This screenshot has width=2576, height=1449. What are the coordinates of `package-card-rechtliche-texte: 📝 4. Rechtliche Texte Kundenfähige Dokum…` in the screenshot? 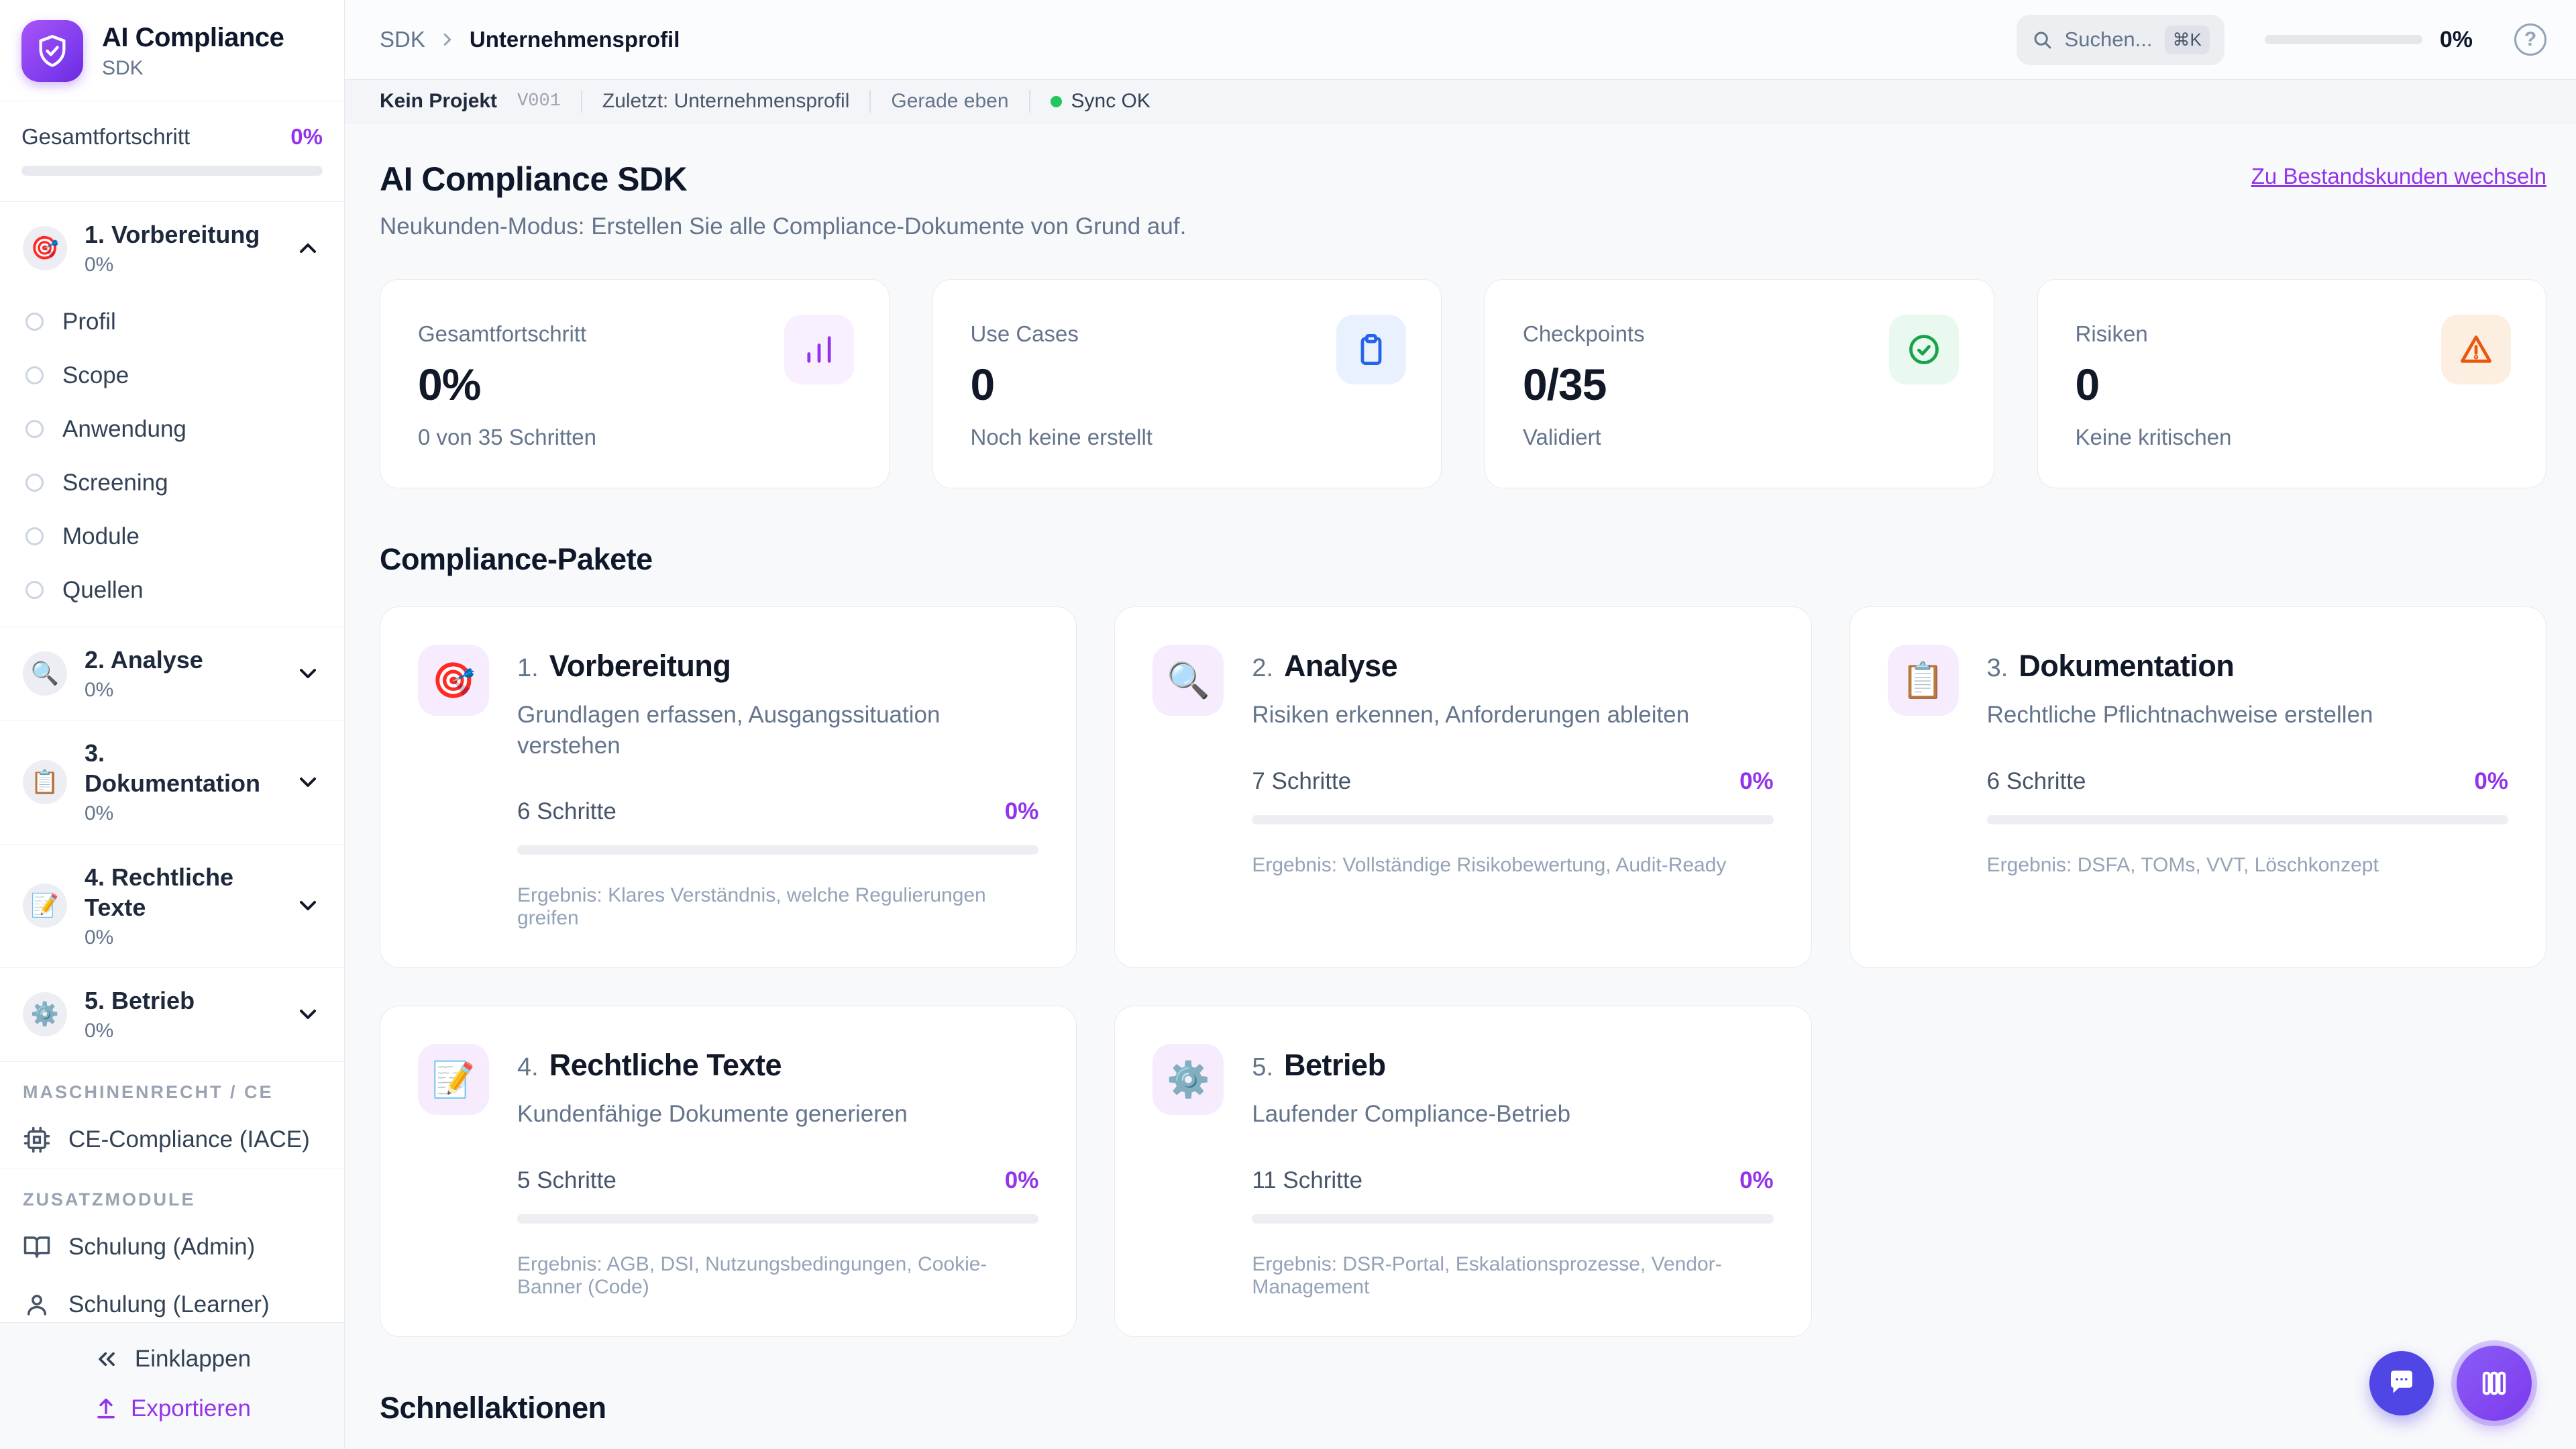 It's located at (728, 1171).